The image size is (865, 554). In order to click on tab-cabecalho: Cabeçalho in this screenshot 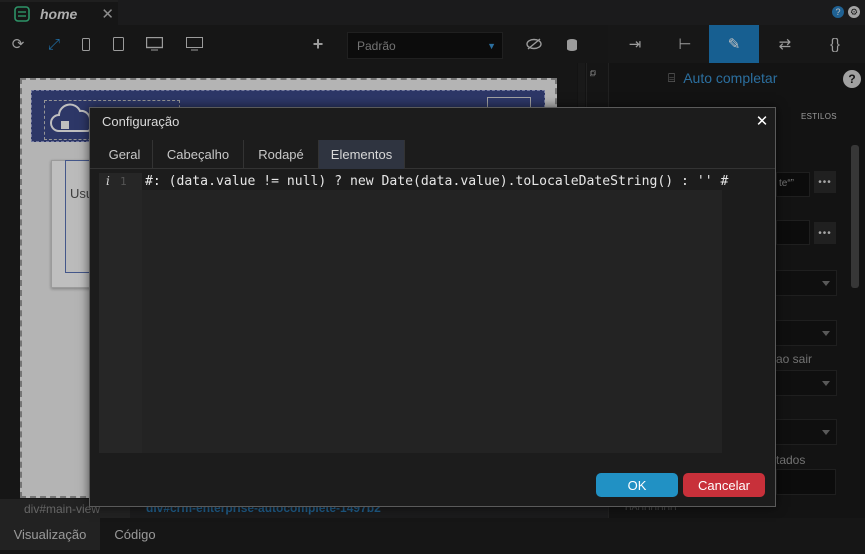, I will do `click(198, 154)`.